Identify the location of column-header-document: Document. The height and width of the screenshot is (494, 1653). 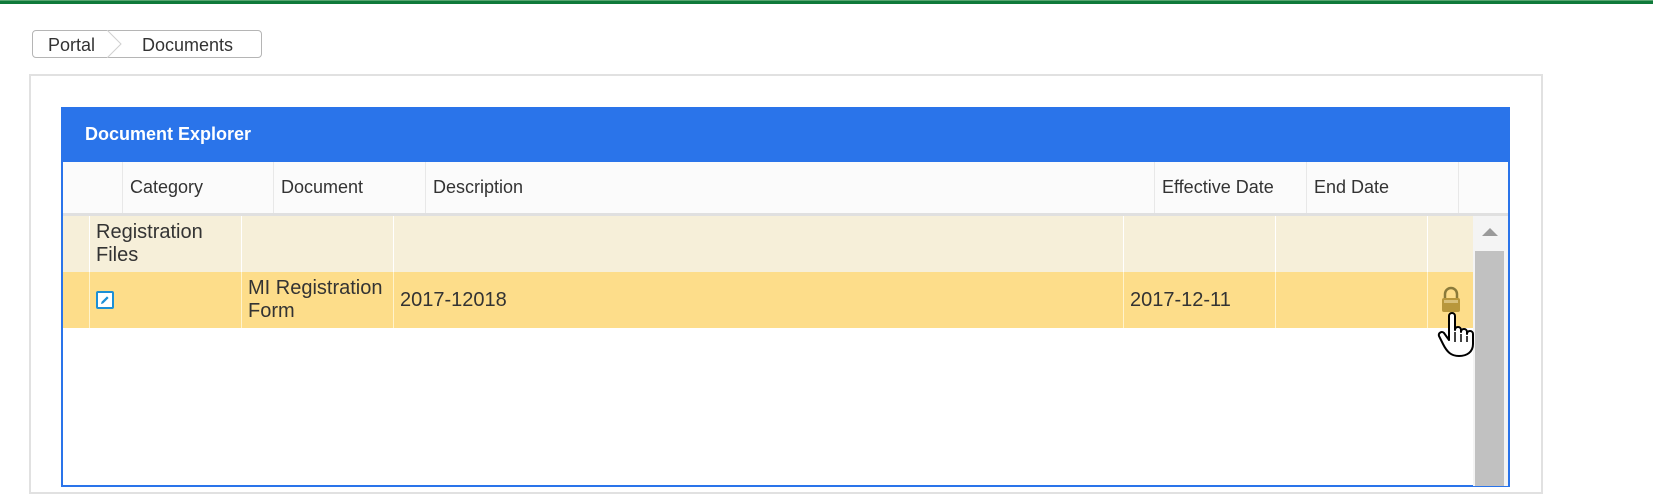
(349, 187).